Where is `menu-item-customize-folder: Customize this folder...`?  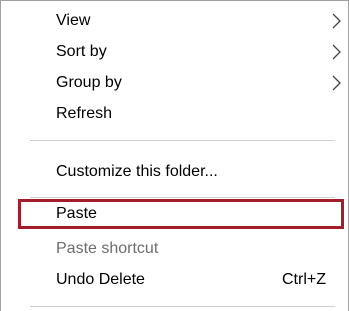 menu-item-customize-folder: Customize this folder... is located at coordinates (175, 172).